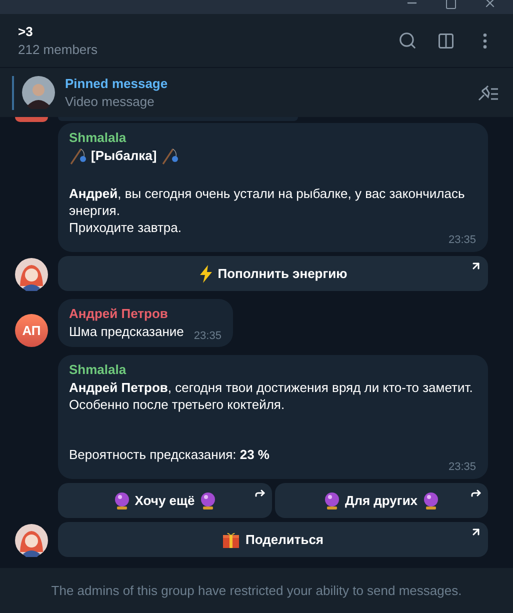 The image size is (513, 613). I want to click on close-icon, so click(490, 5).